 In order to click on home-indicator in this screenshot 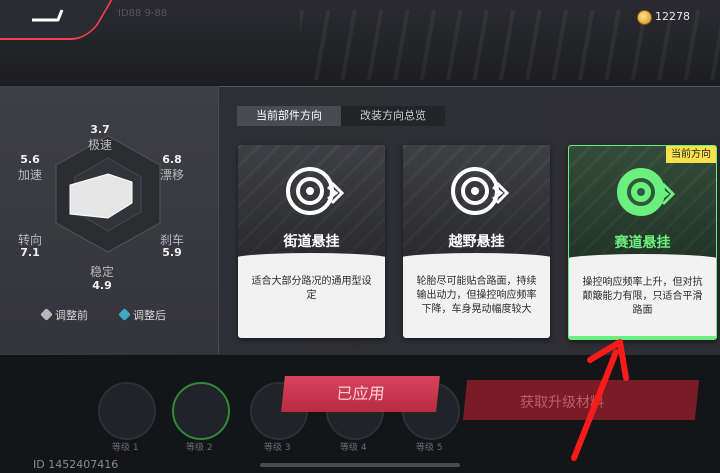, I will do `click(360, 465)`.